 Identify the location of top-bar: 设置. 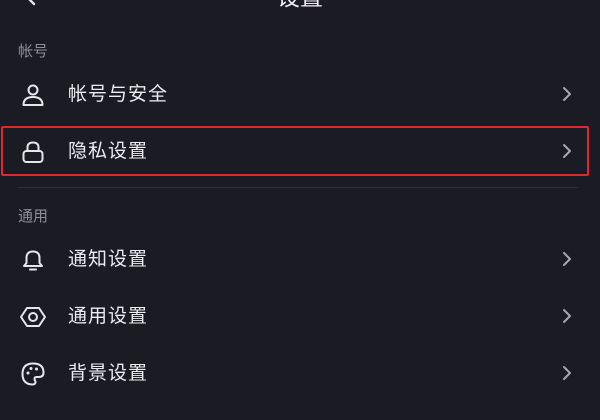
(300, 7).